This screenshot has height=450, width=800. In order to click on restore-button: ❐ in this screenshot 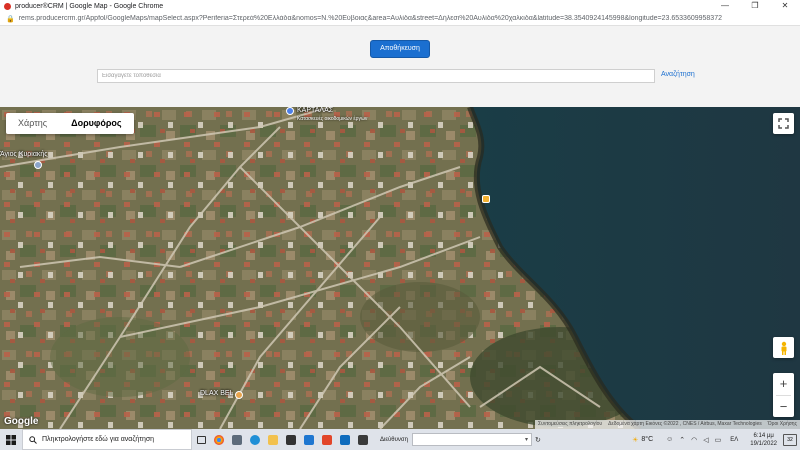, I will do `click(755, 6)`.